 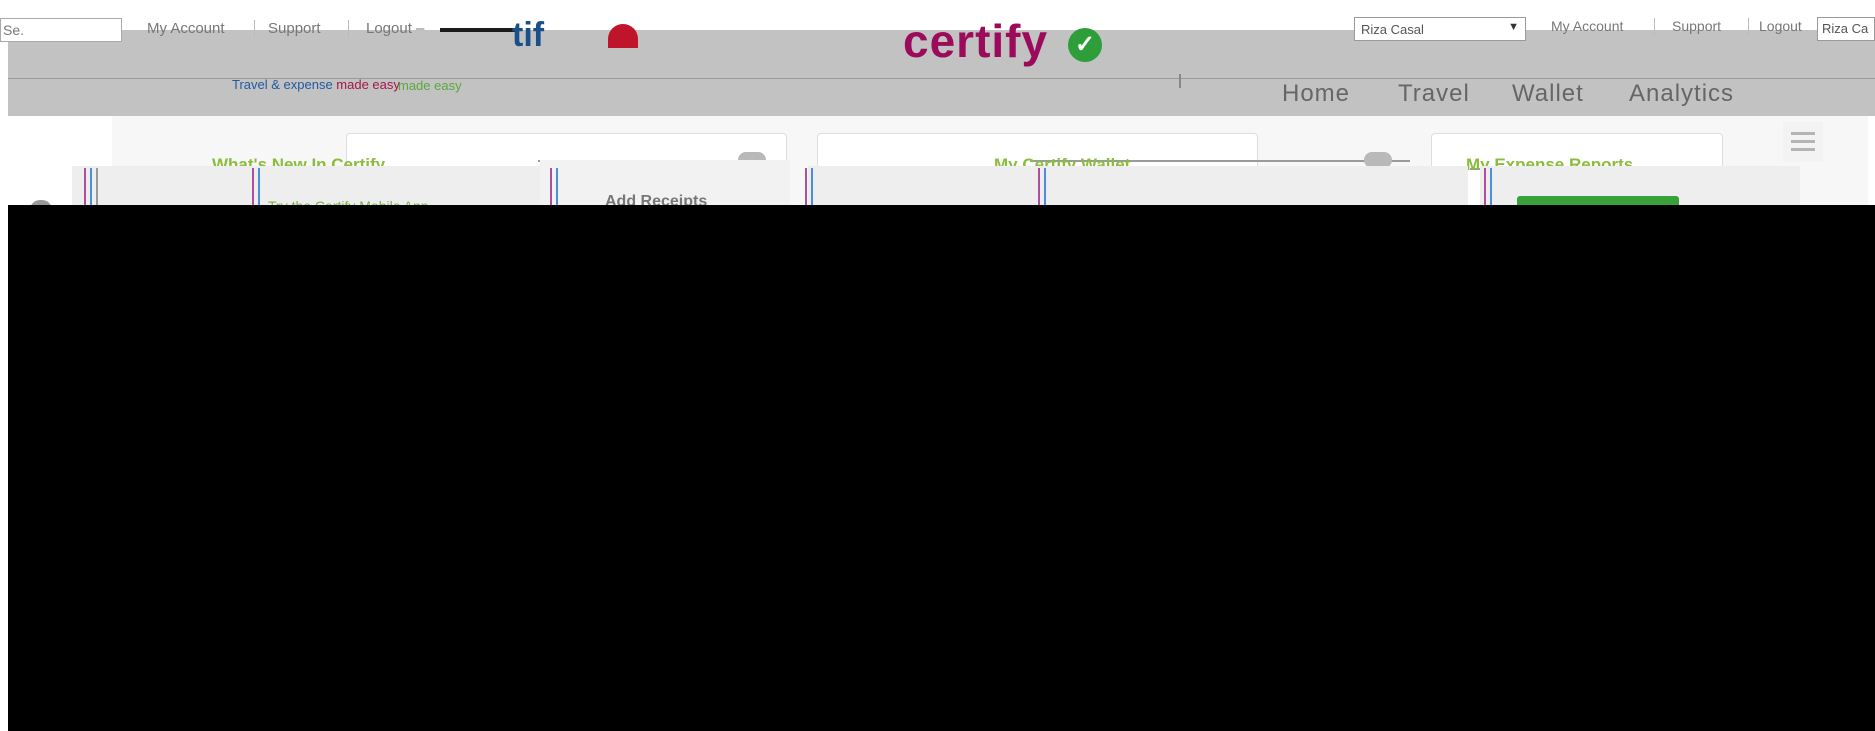 I want to click on check-icon: ✓, so click(x=1085, y=45).